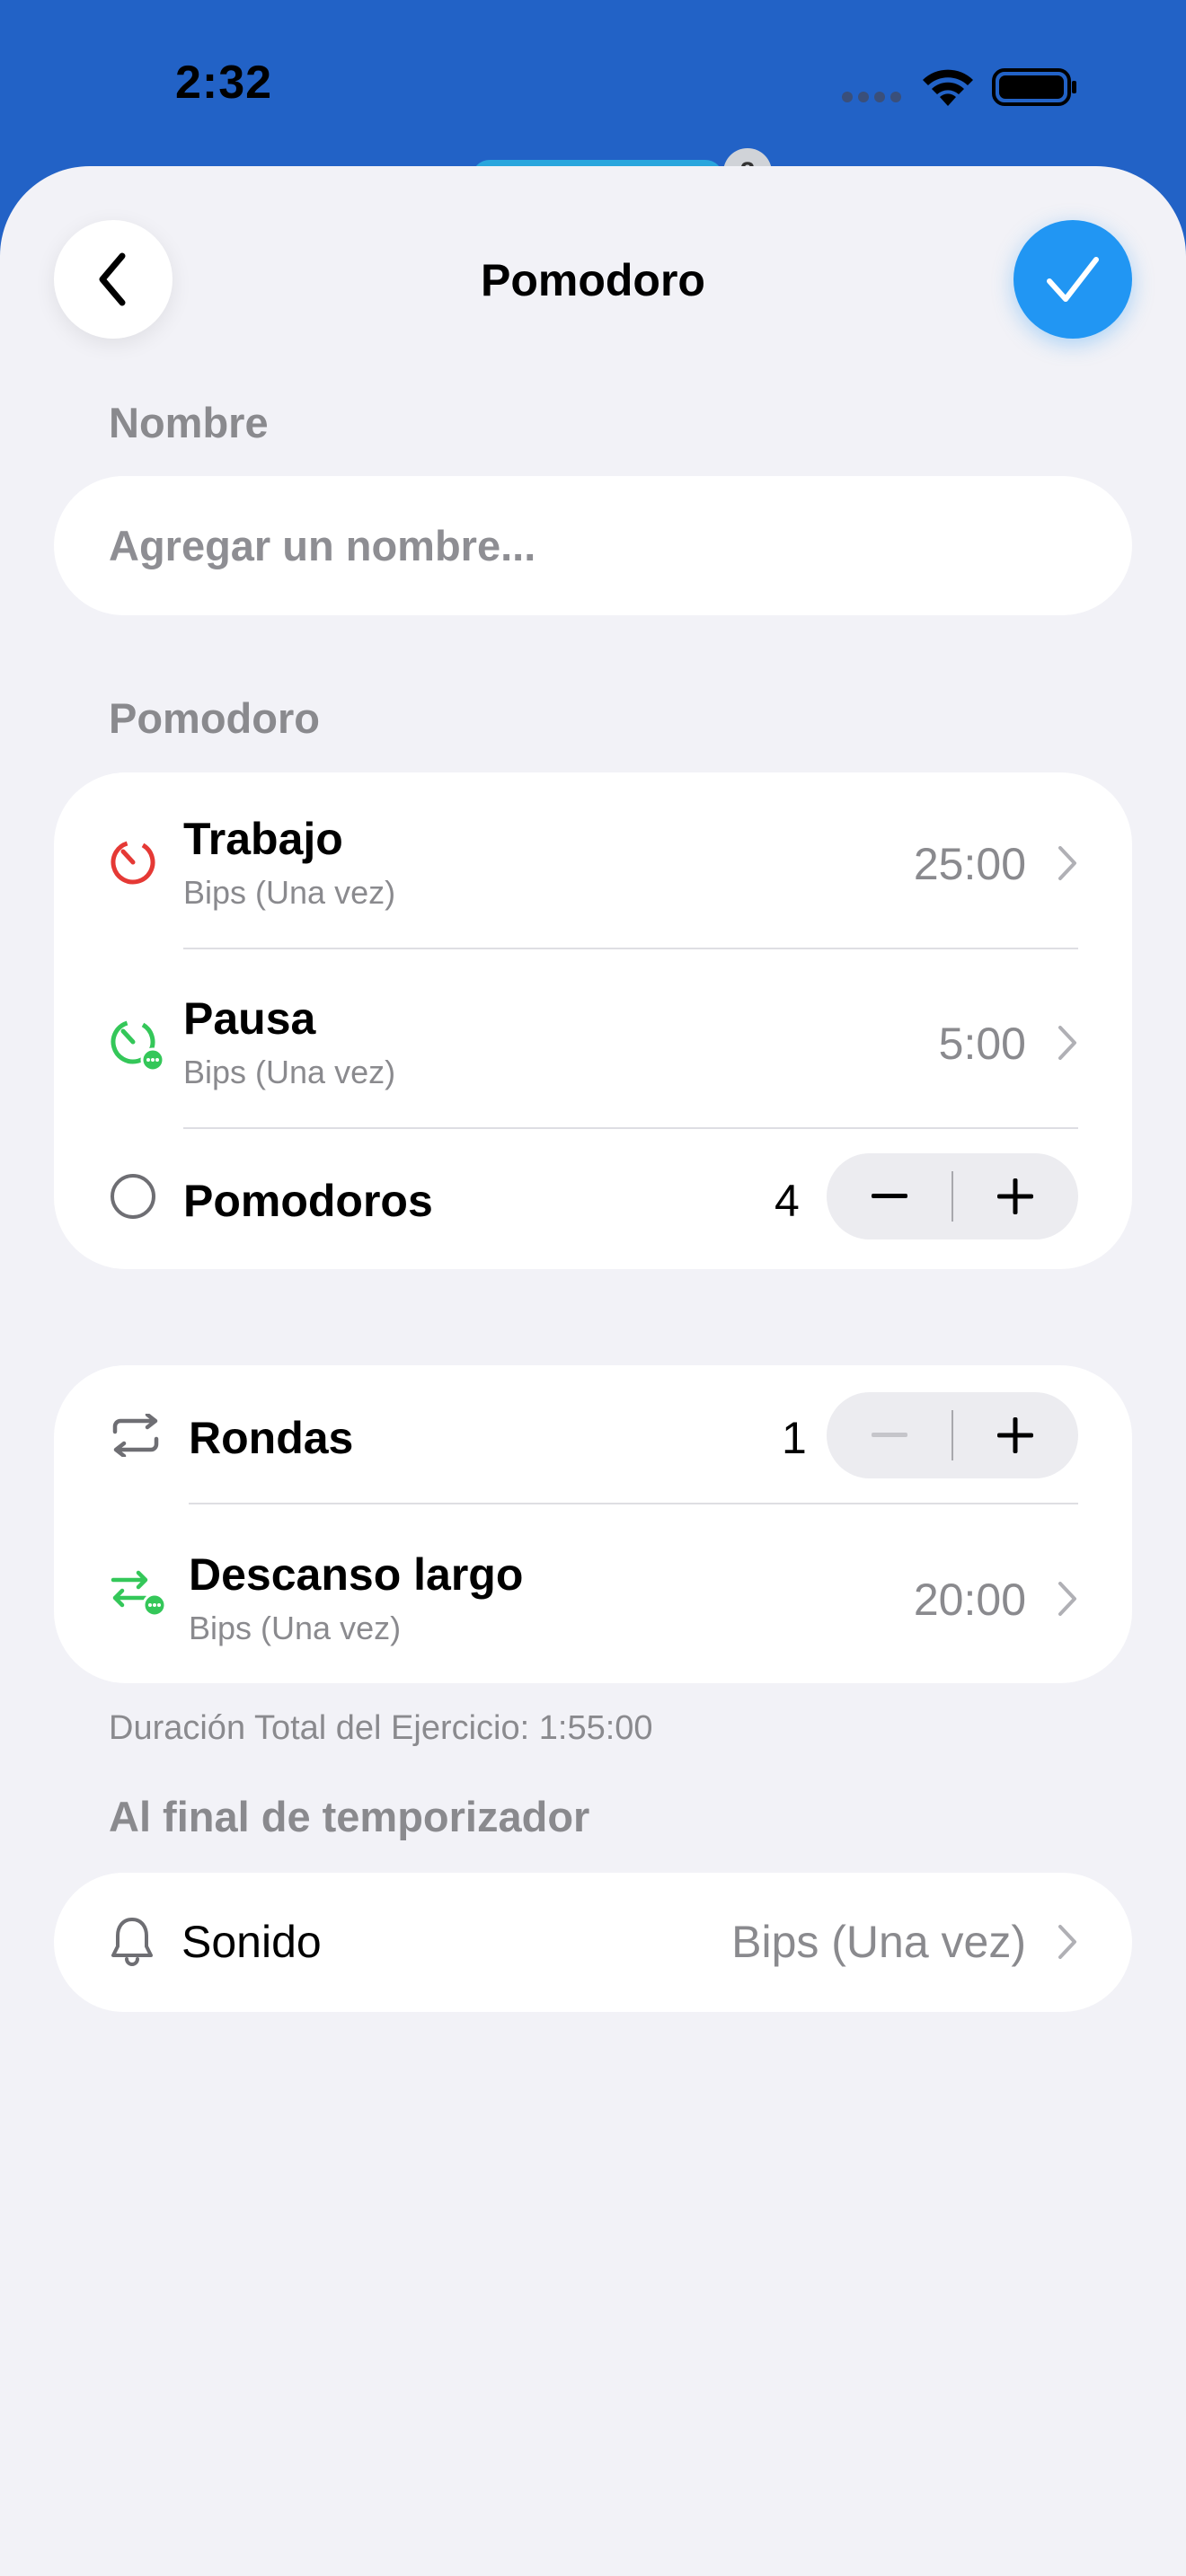  Describe the element at coordinates (593, 85) in the screenshot. I see `status-bar: 2:32` at that location.